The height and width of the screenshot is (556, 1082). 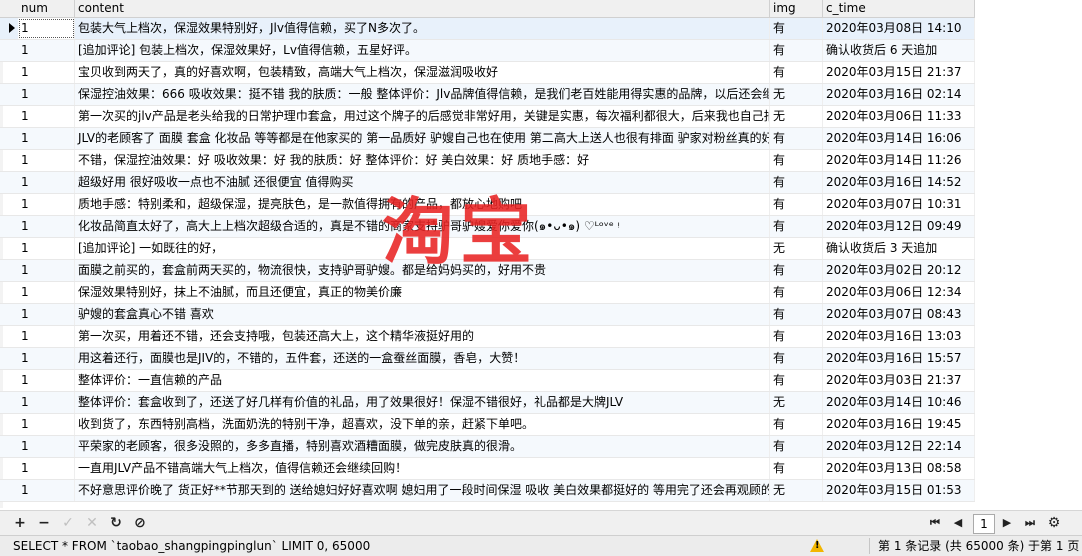 What do you see at coordinates (899, 402) in the screenshot?
I see `cell-c-time: 2020年03月14日 10:46` at bounding box center [899, 402].